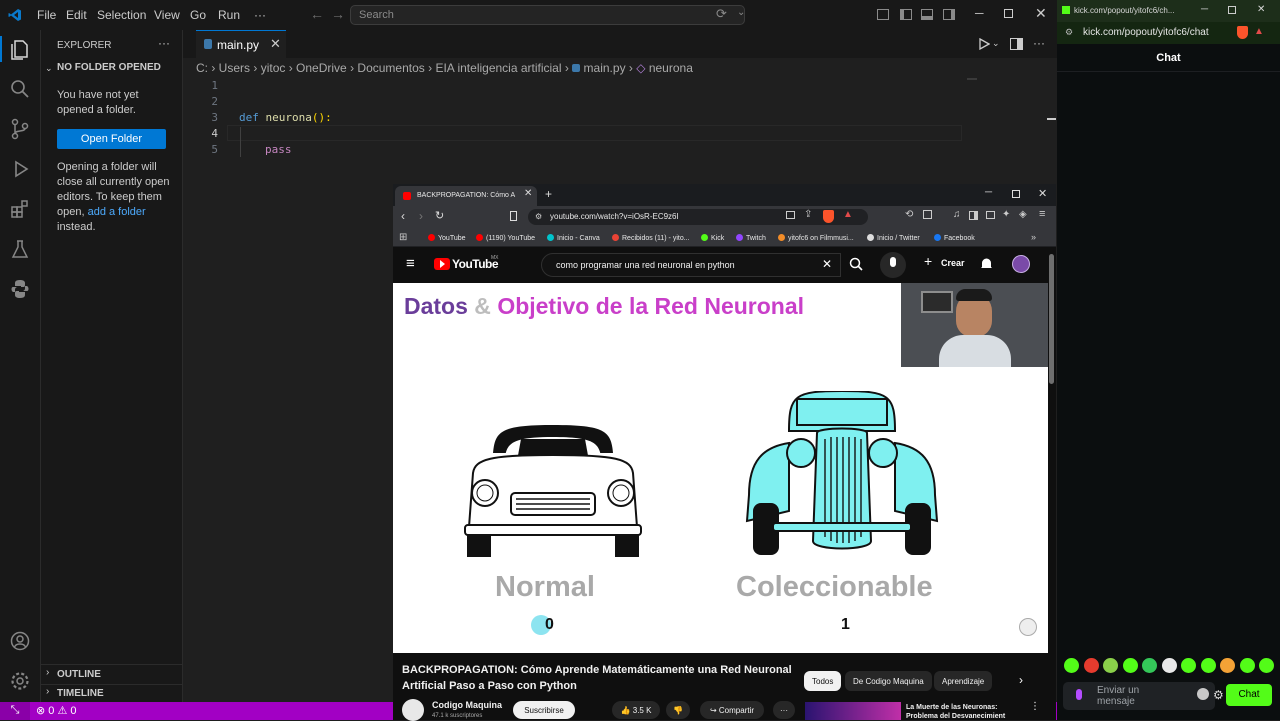  I want to click on menu-run: Run, so click(229, 15).